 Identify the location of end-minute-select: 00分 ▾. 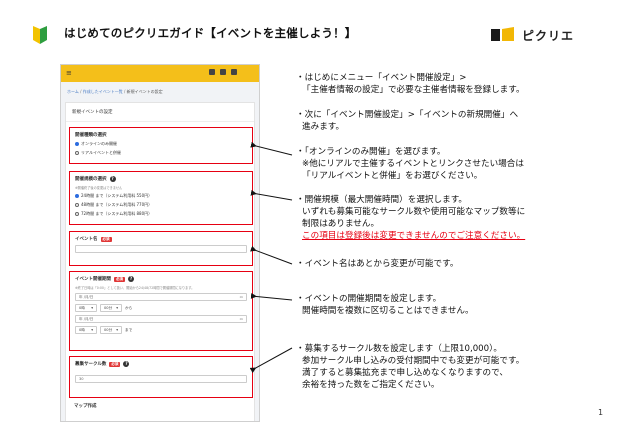
(111, 330).